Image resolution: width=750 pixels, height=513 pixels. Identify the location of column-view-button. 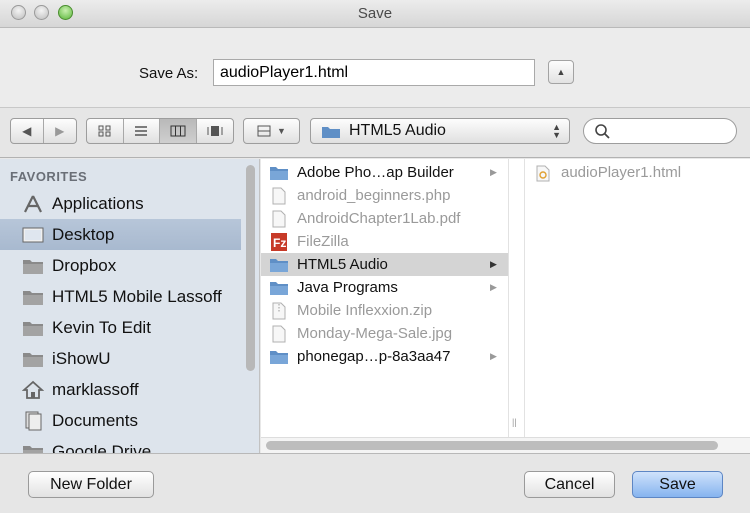
(178, 131).